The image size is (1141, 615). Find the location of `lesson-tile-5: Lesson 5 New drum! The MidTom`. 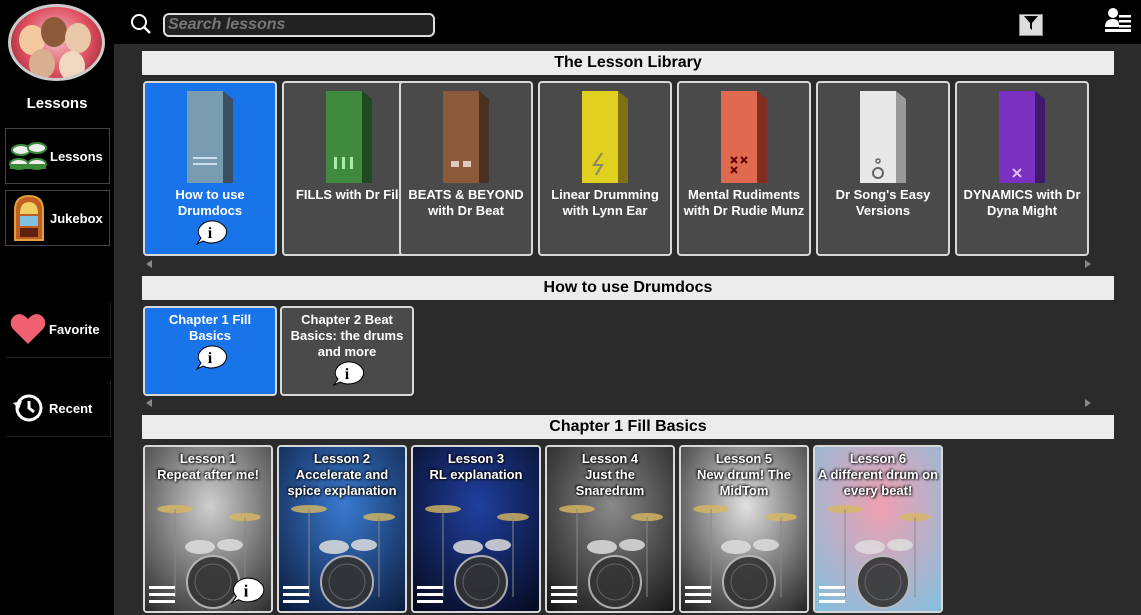

lesson-tile-5: Lesson 5 New drum! The MidTom is located at coordinates (744, 529).